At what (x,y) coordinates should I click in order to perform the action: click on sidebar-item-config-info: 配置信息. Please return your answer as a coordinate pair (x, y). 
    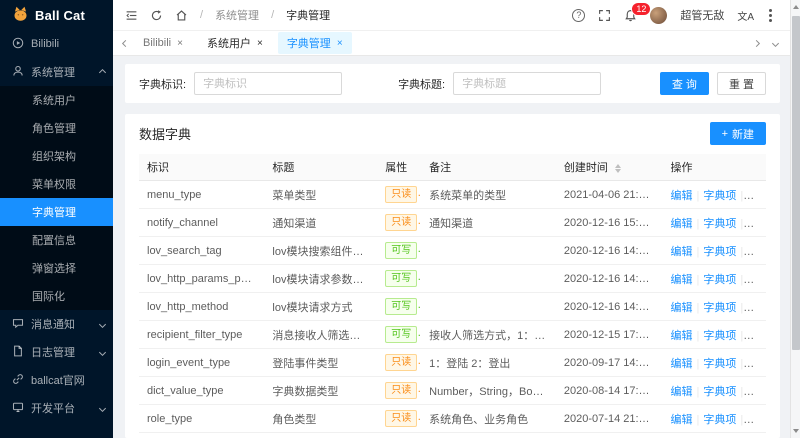
    Looking at the image, I should click on (56, 240).